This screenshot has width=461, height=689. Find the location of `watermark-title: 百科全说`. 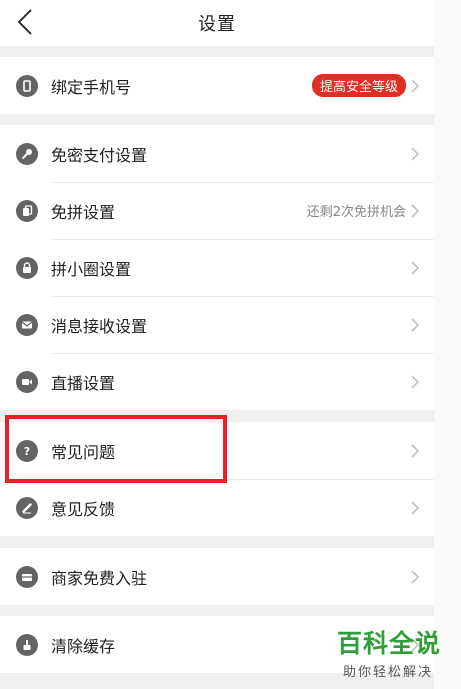

watermark-title: 百科全说 is located at coordinates (389, 643).